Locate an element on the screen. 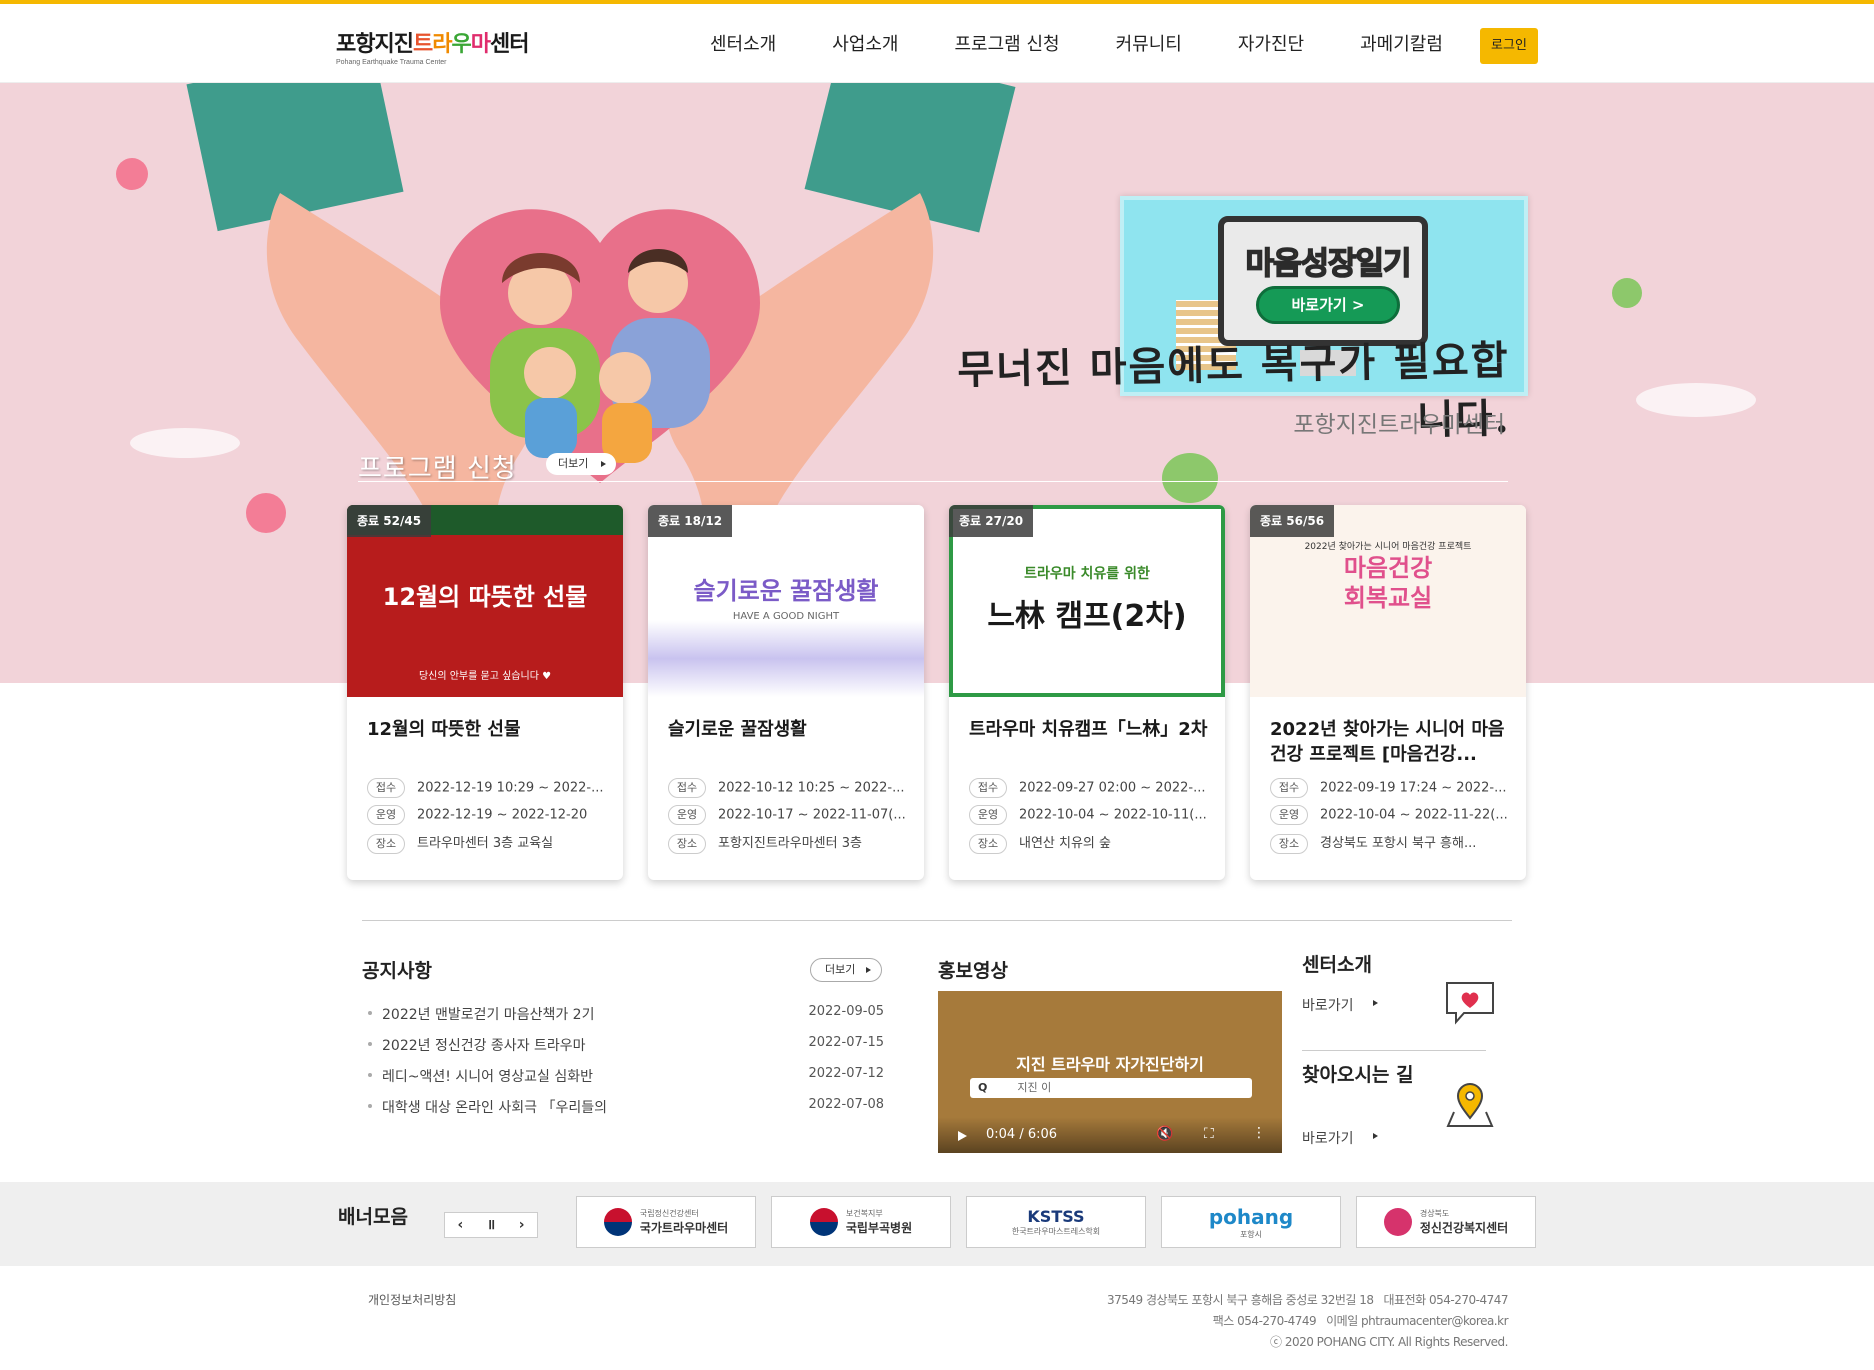 This screenshot has height=1370, width=1874. program-more-button: 더보기 is located at coordinates (581, 464).